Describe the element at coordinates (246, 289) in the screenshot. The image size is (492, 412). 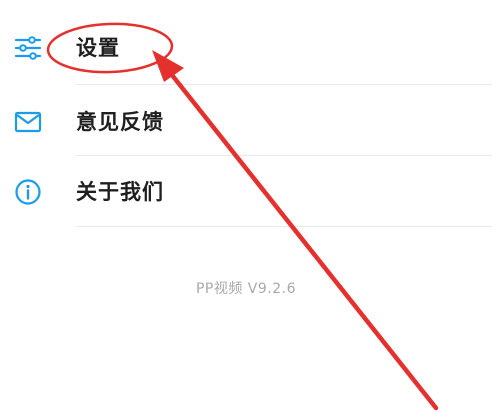
I see `app-version-text: PP视频 V9.2.6` at that location.